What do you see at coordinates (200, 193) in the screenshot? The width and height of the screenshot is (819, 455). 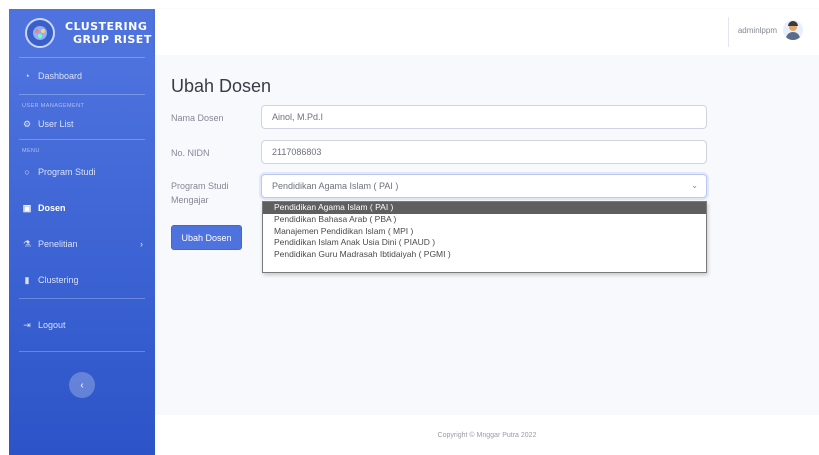 I see `program-studi-label: Program Studi Mengajar` at bounding box center [200, 193].